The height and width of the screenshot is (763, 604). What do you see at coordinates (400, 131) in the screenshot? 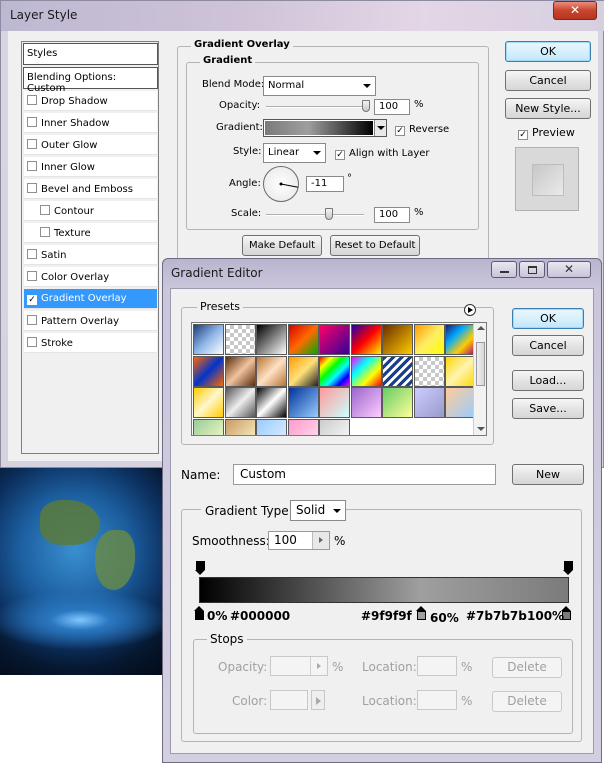
I see `reverse-checkbox-box: ✓` at bounding box center [400, 131].